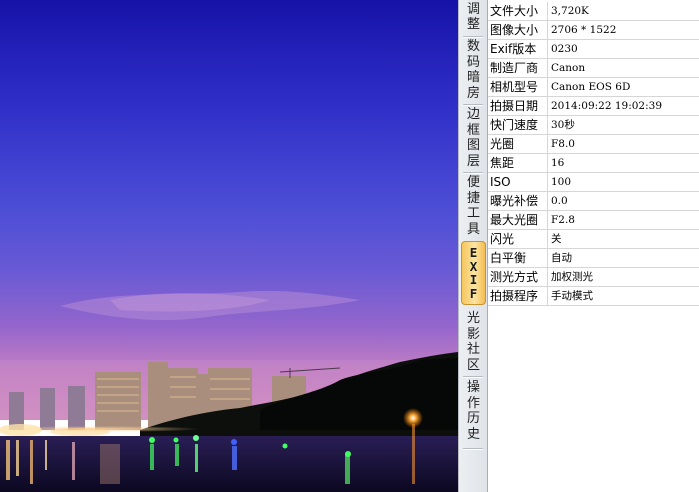  Describe the element at coordinates (473, 387) in the screenshot. I see `tab-history-char: 操` at that location.